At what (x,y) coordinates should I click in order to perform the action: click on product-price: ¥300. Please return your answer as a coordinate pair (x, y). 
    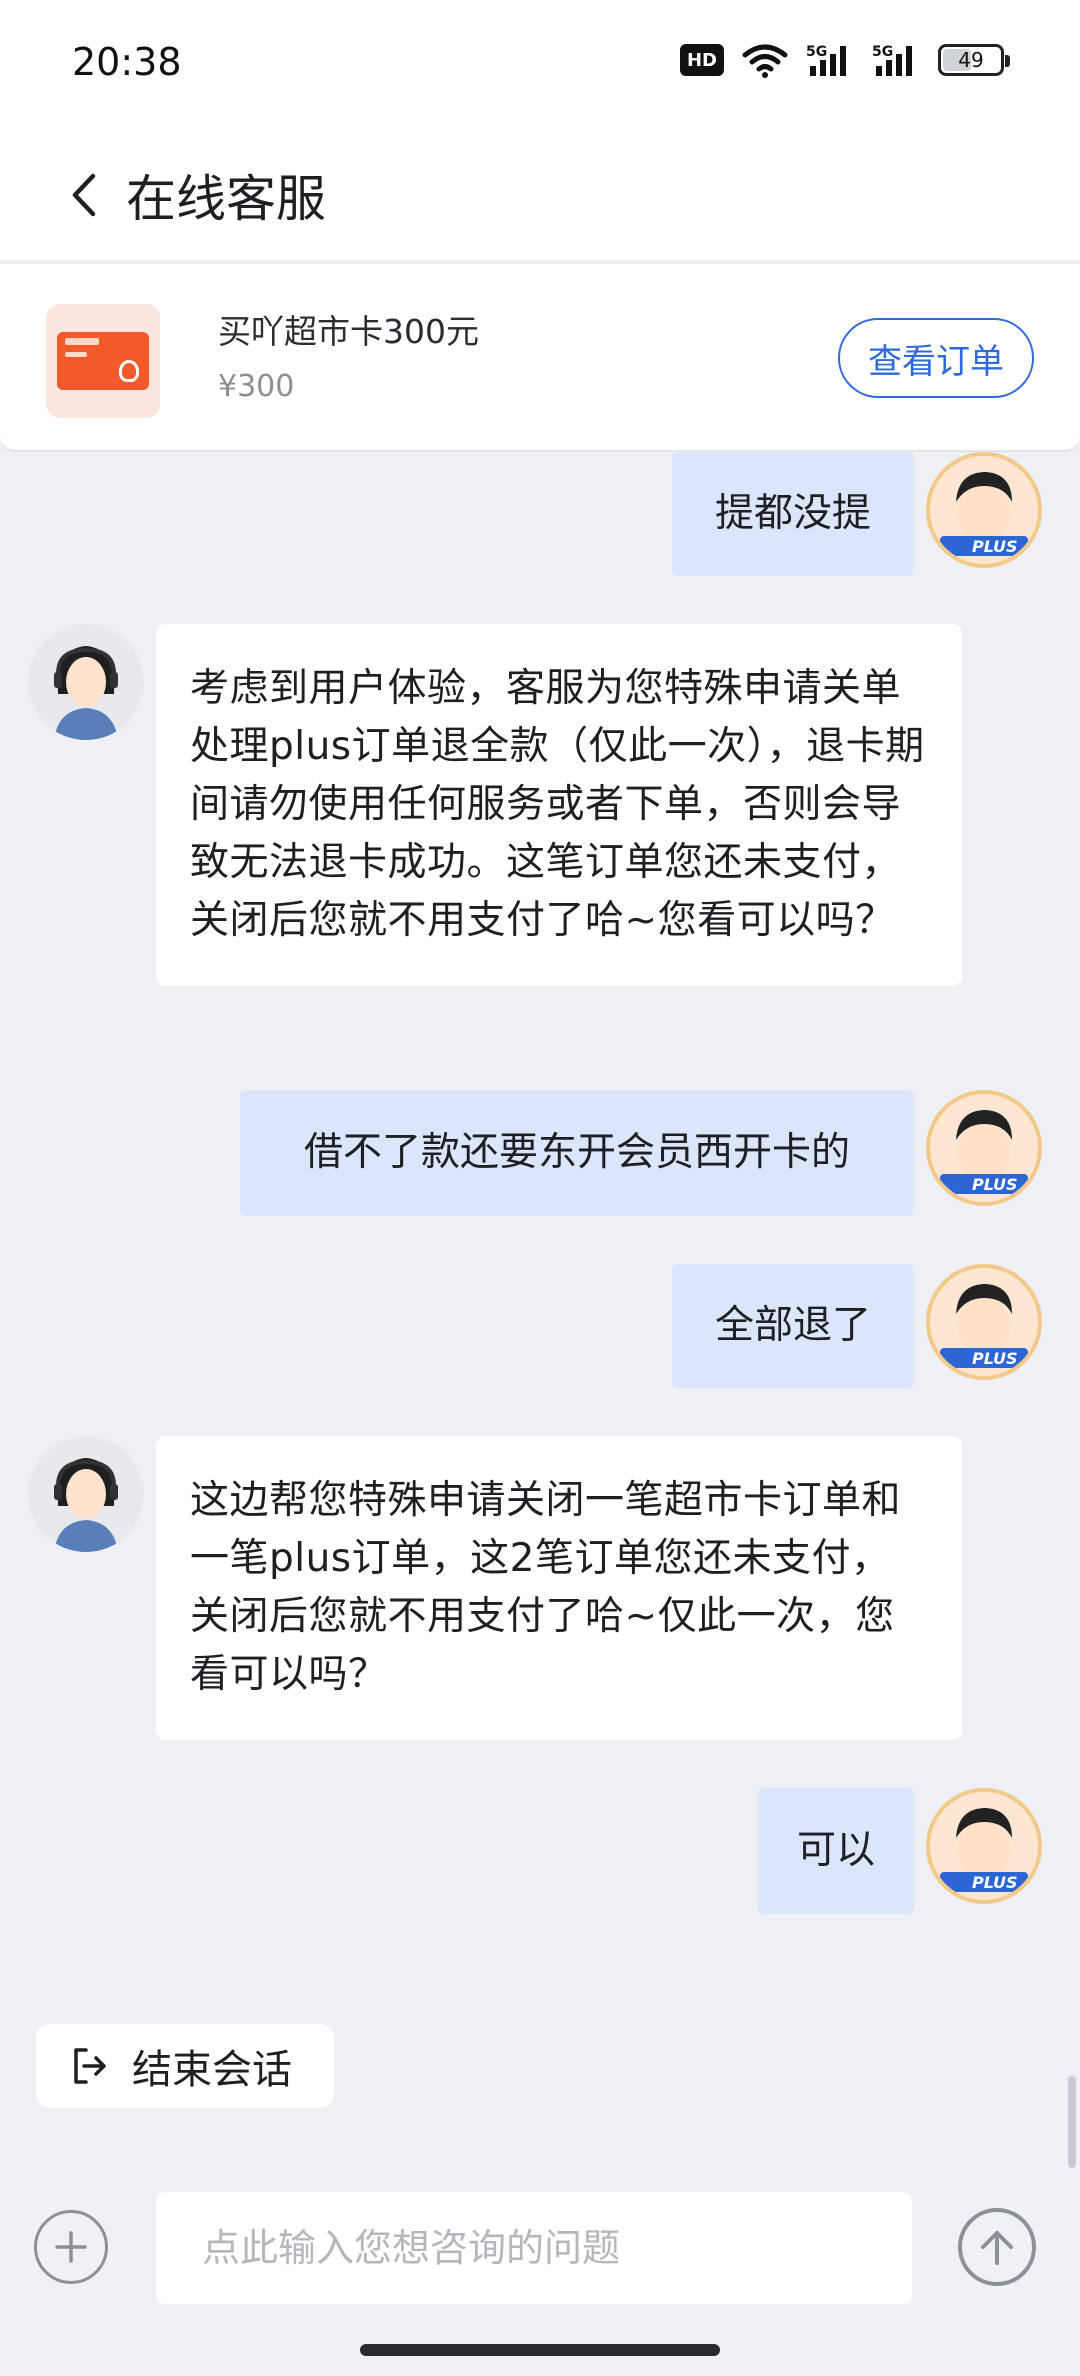
    Looking at the image, I should click on (256, 386).